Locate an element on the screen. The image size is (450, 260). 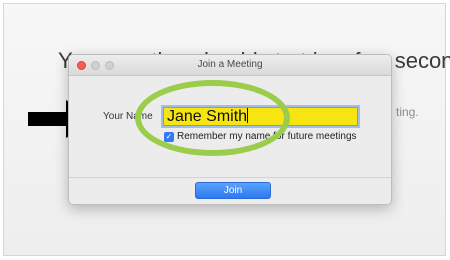
dialog-titlebar: Join a Meeting is located at coordinates (230, 65).